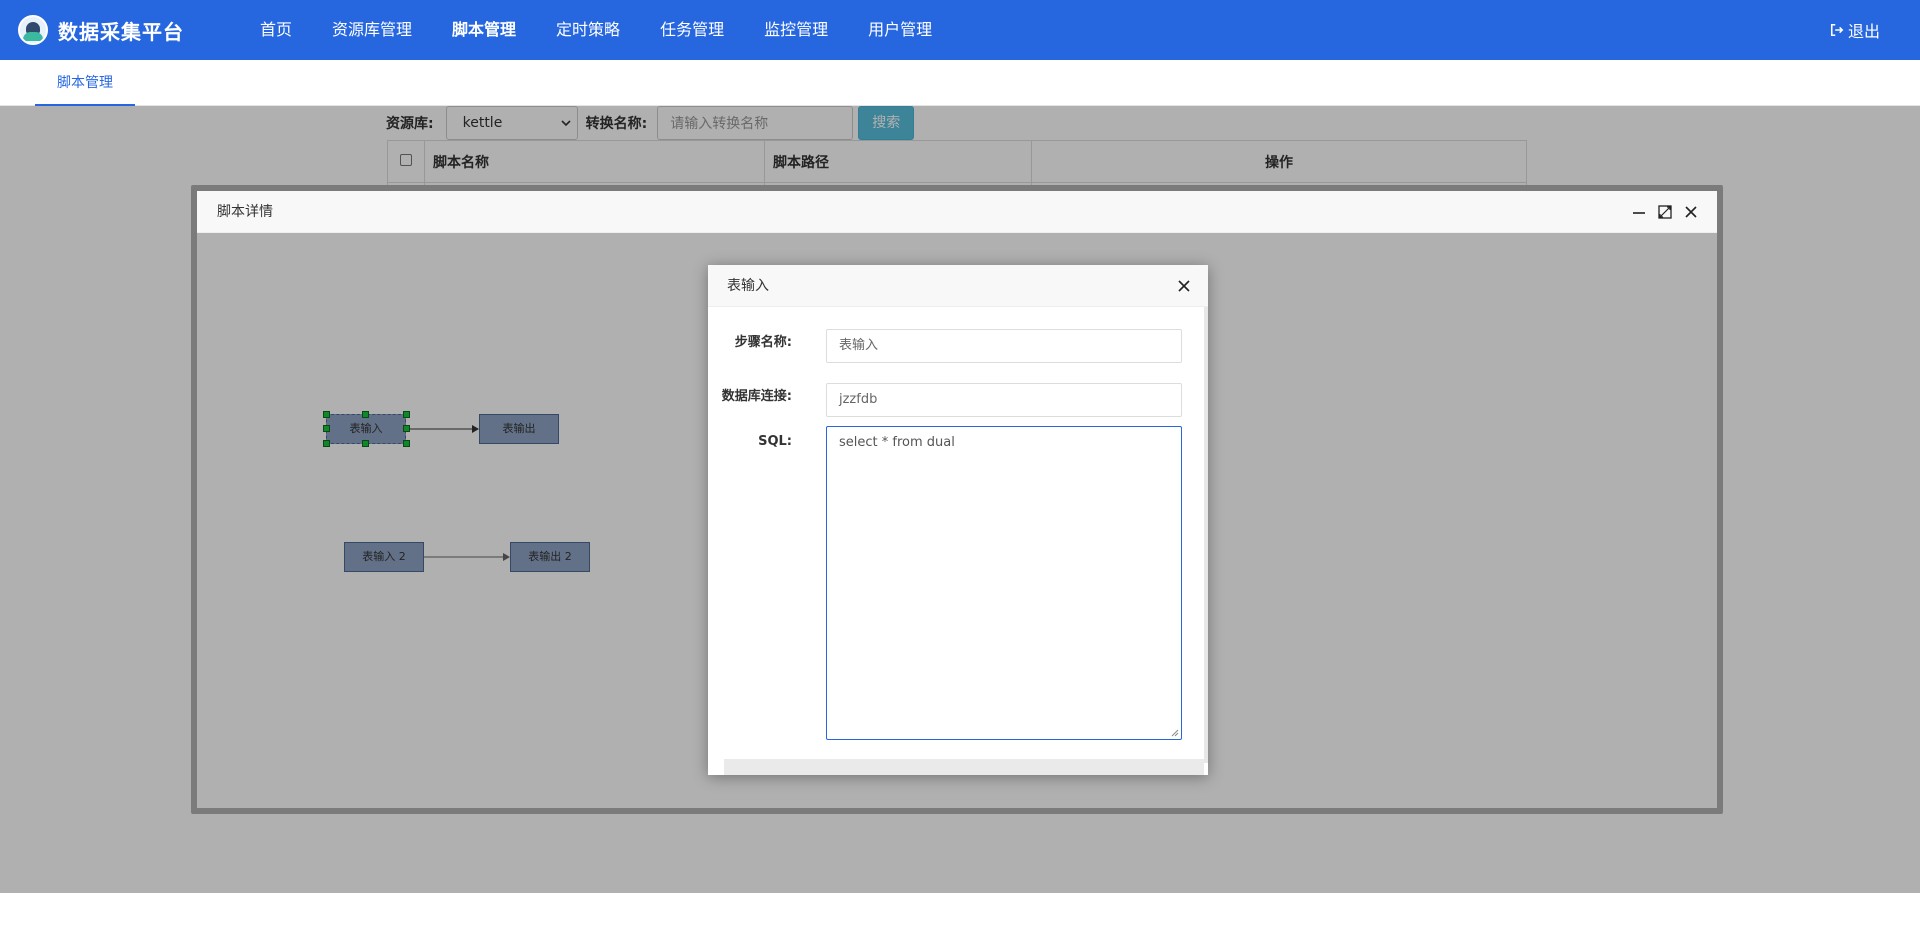 The image size is (1920, 937). Describe the element at coordinates (245, 212) in the screenshot. I see `window-title: 脚本详情` at that location.